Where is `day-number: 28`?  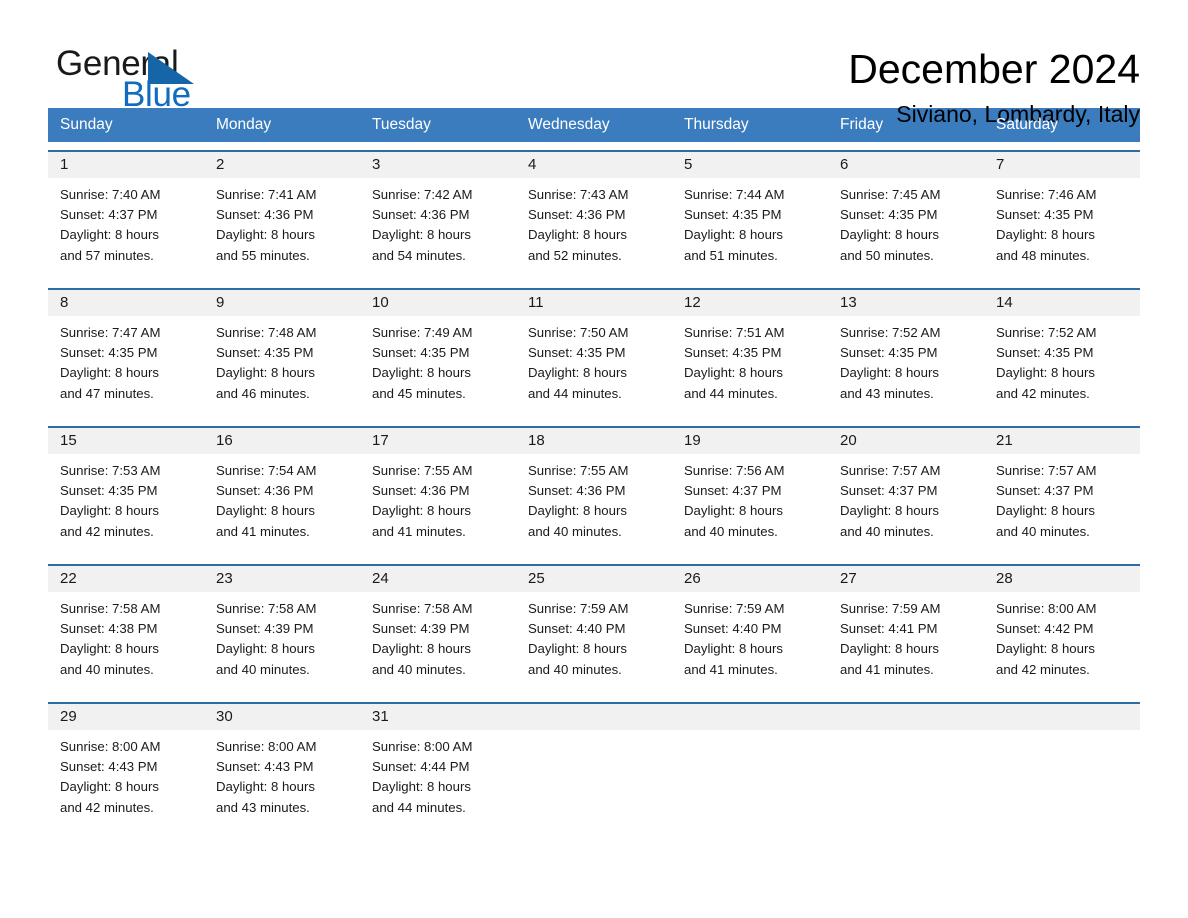
day-number: 28 is located at coordinates (1062, 579).